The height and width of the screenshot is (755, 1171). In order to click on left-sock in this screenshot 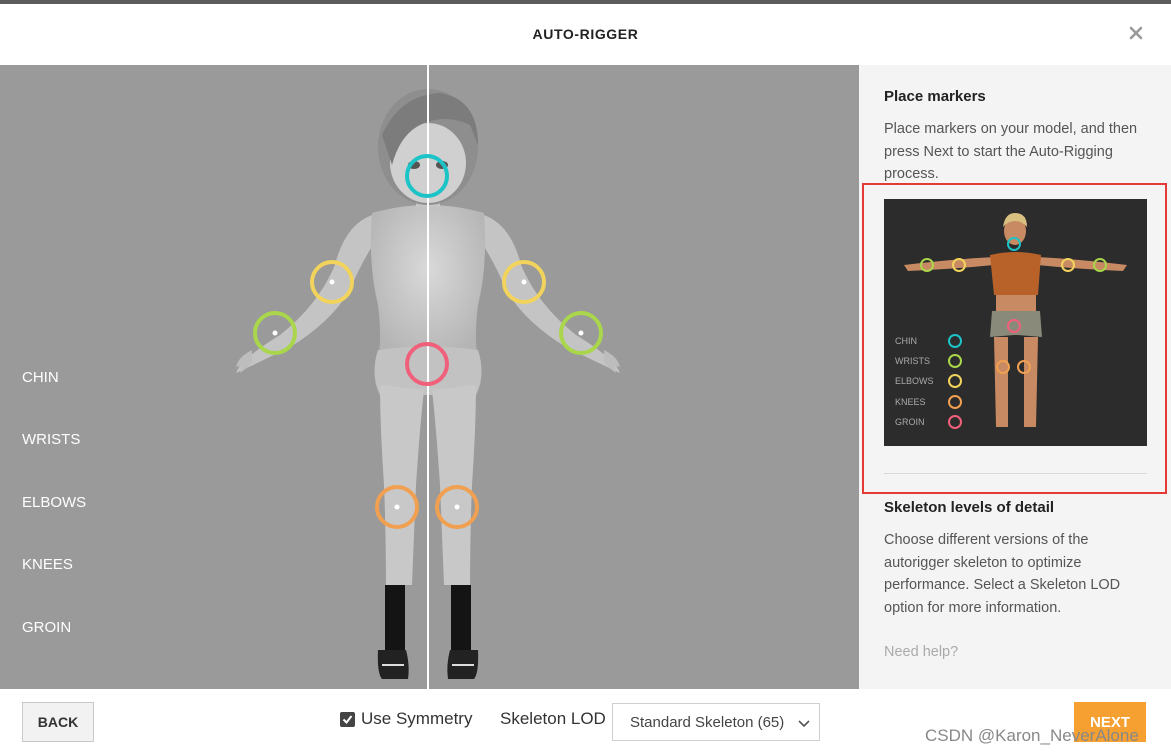, I will do `click(395, 617)`.